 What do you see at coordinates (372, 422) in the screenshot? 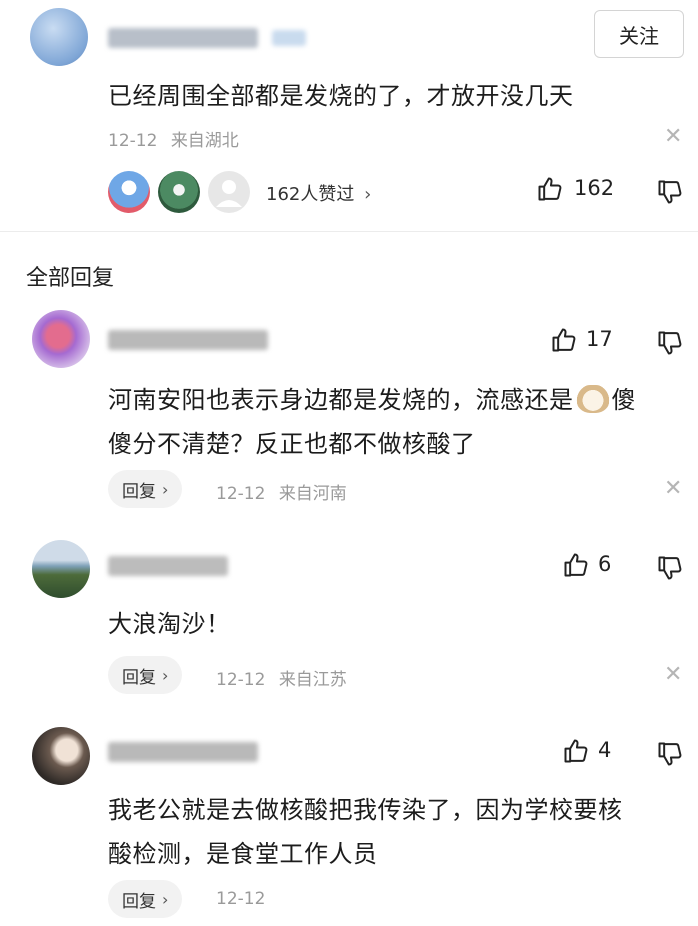
I see `comment-text: 河南安阳也表示身边都是发烧的，流感还是 傻 傻分不清楚？反正也都不做核酸了` at bounding box center [372, 422].